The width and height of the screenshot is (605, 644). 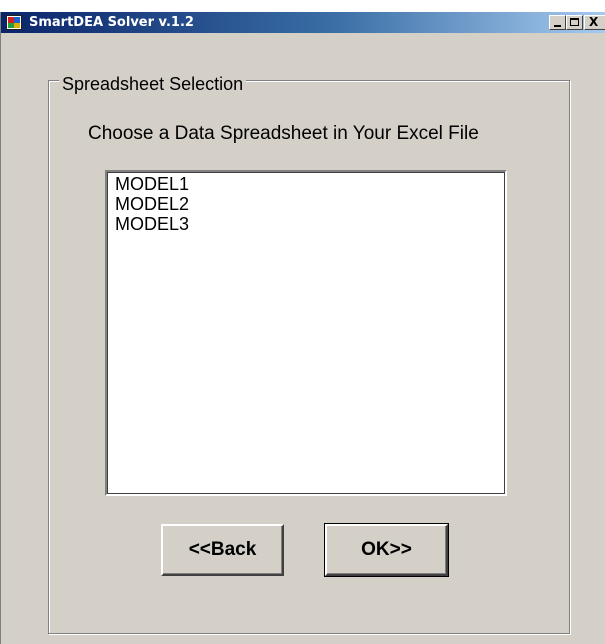 I want to click on maximize-button, so click(x=574, y=22).